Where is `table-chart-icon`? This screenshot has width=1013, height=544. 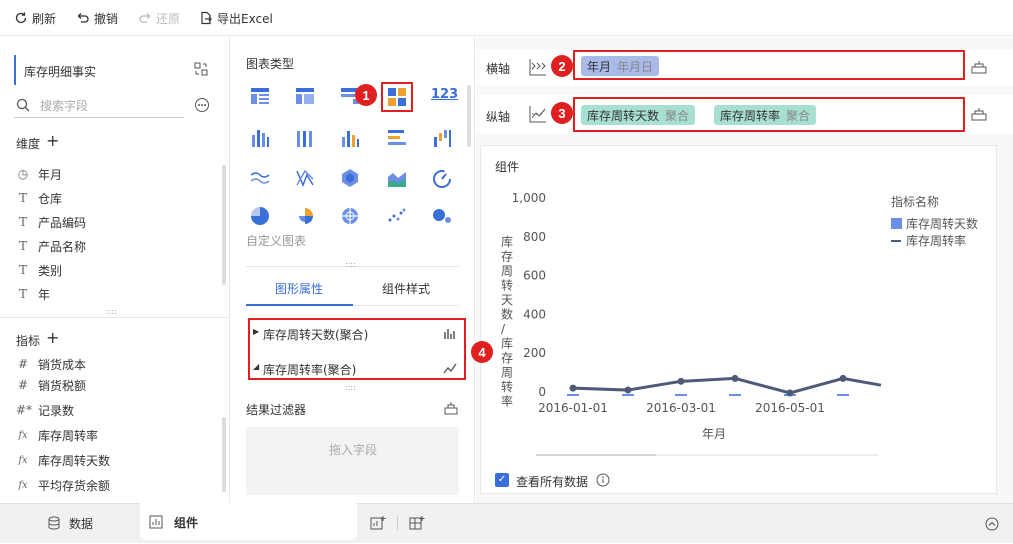 table-chart-icon is located at coordinates (260, 96).